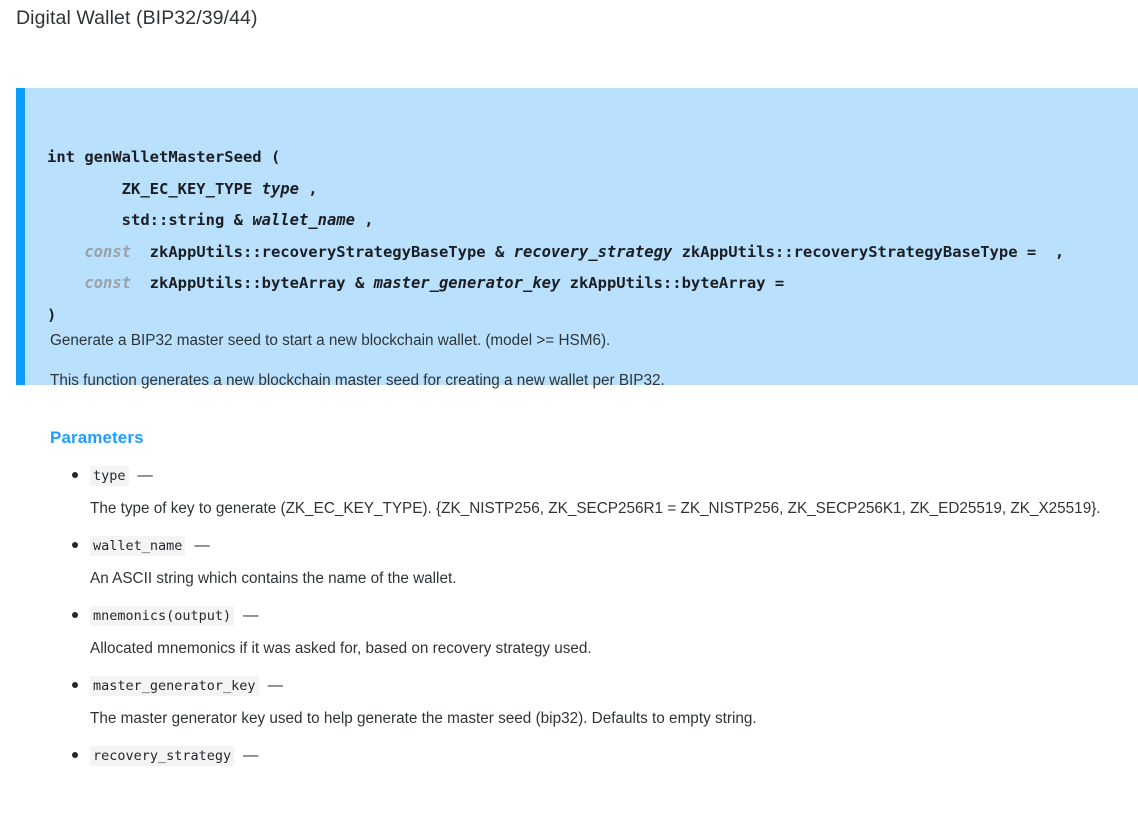  What do you see at coordinates (868, 251) in the screenshot?
I see `code-text: zkAppUtils::recoveryStrategyBaseType = ,` at bounding box center [868, 251].